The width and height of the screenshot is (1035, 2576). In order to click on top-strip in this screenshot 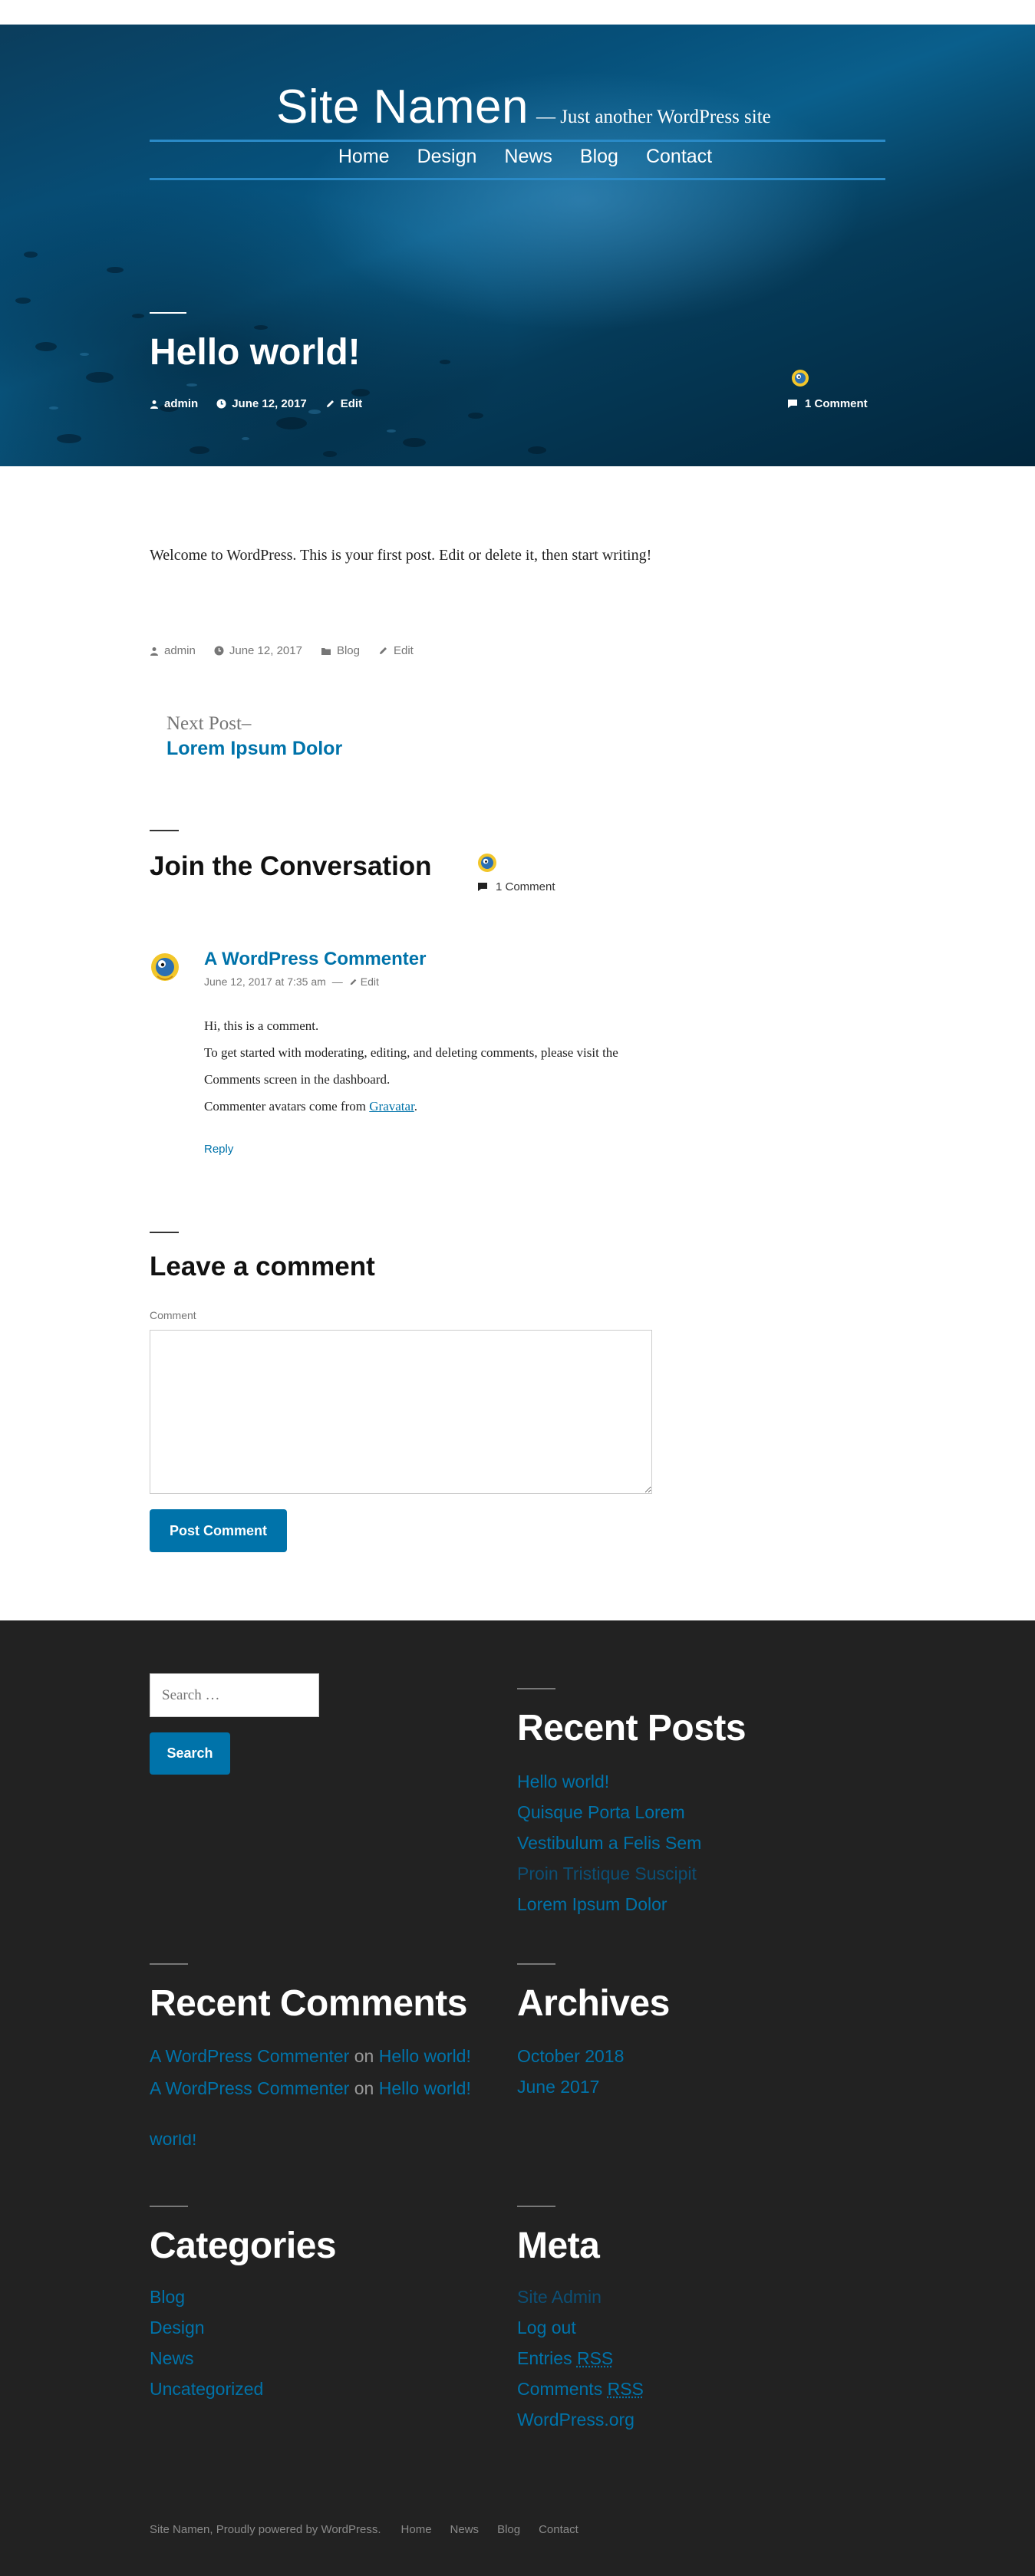, I will do `click(517, 12)`.